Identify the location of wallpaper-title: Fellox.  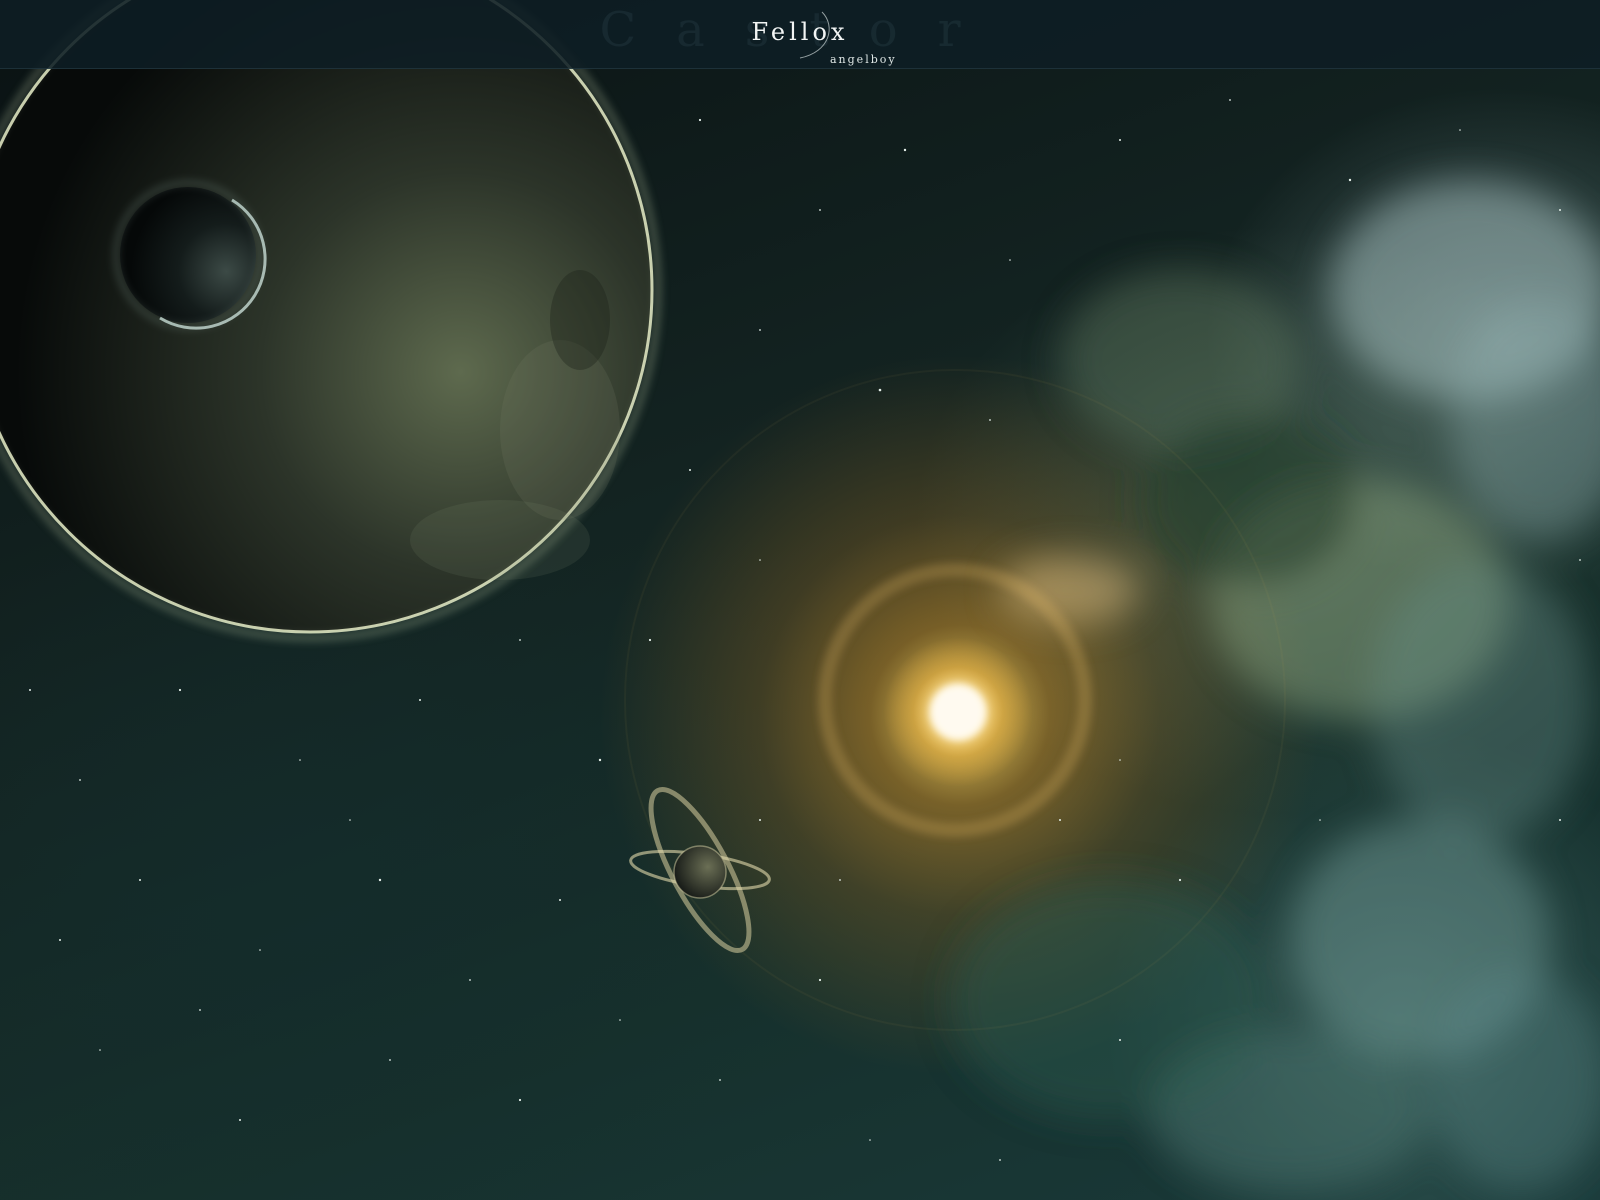
(800, 32).